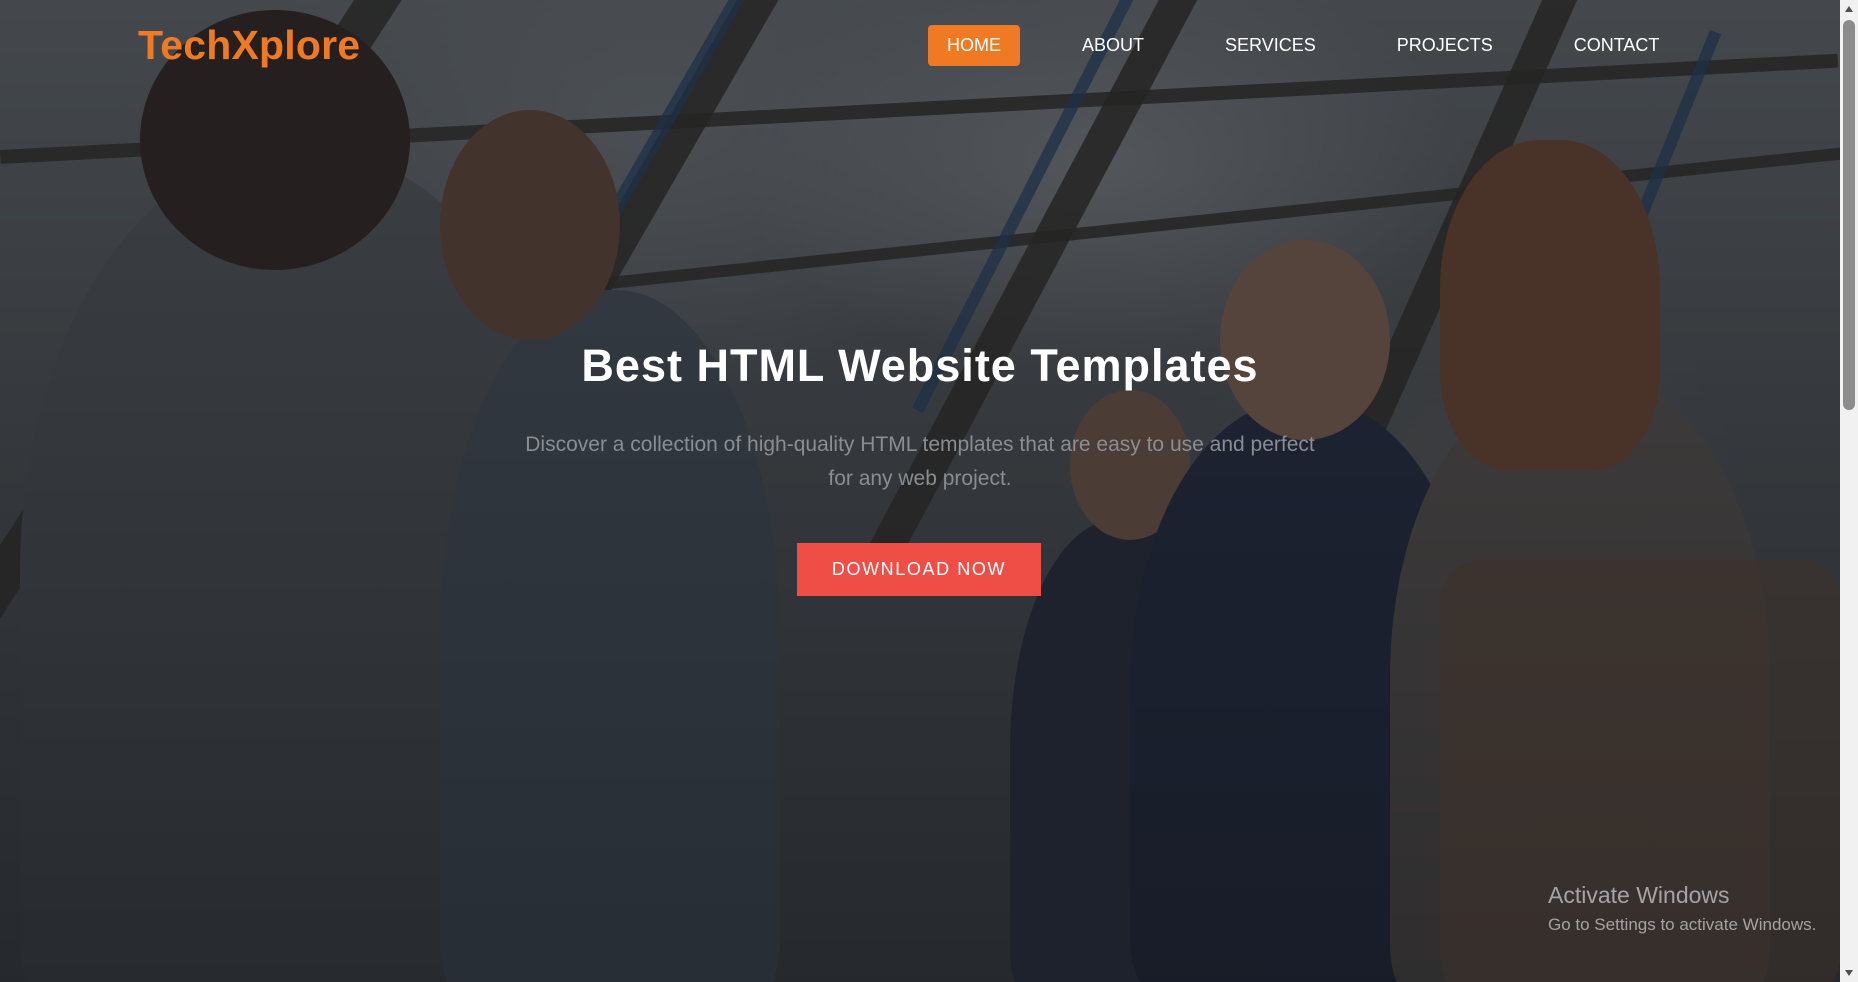 The height and width of the screenshot is (982, 1858). Describe the element at coordinates (1617, 45) in the screenshot. I see `nav-item-contact: CONTACT` at that location.